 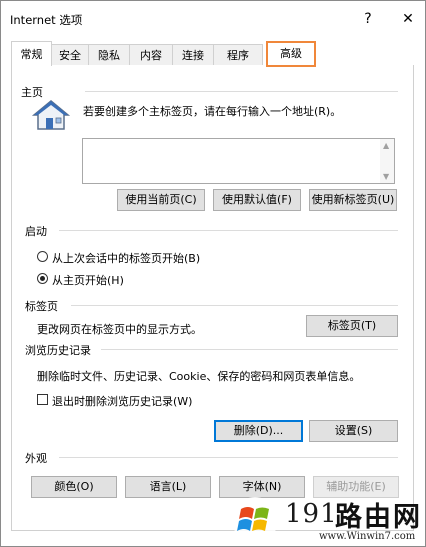 I want to click on watermark-number: 191, so click(x=311, y=514).